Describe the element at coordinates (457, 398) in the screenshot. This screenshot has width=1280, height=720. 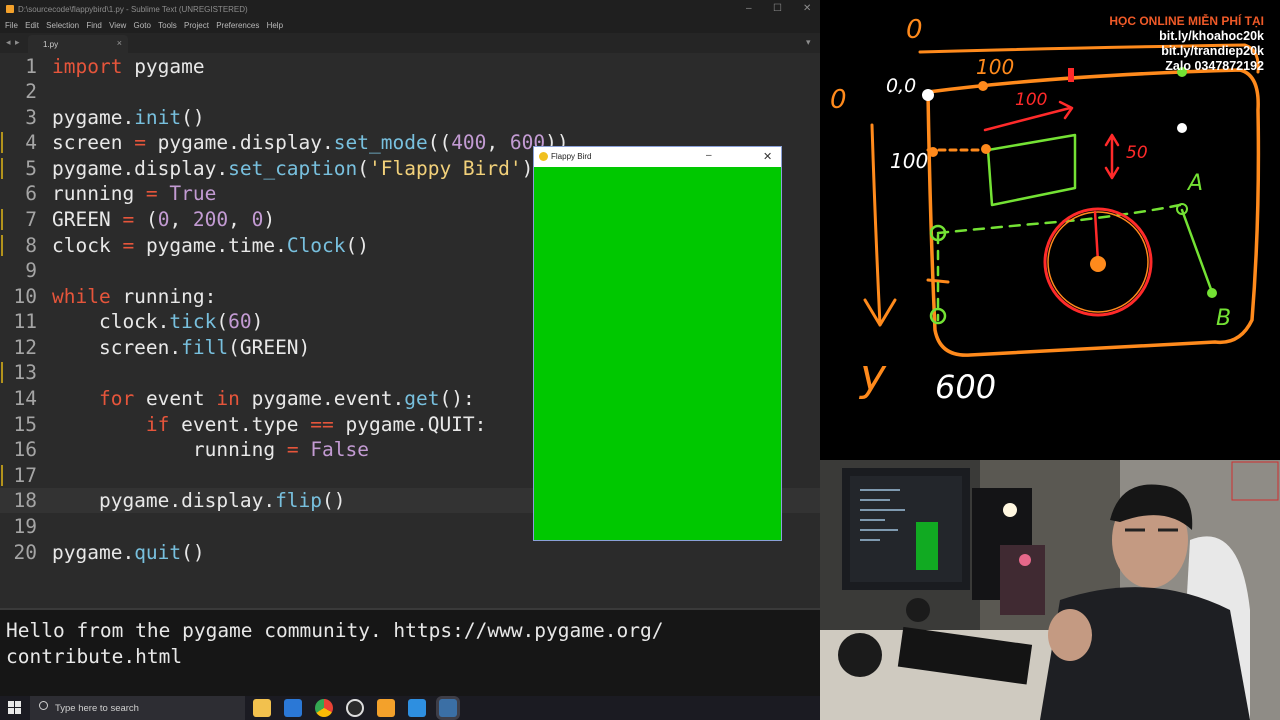
I see `code-text: ():` at that location.